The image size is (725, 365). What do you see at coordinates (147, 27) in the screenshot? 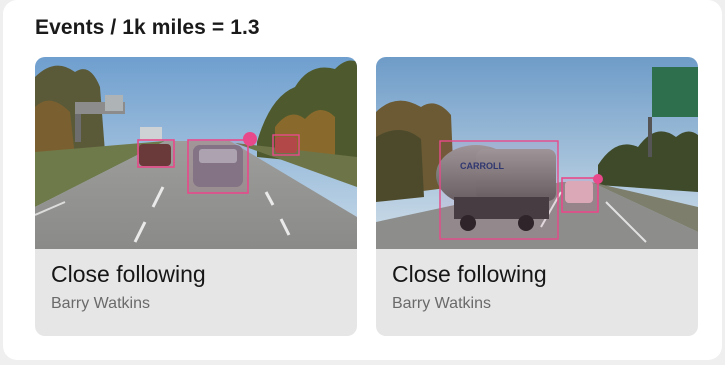
I see `panel-title: Events / 1k miles = 1.3` at bounding box center [147, 27].